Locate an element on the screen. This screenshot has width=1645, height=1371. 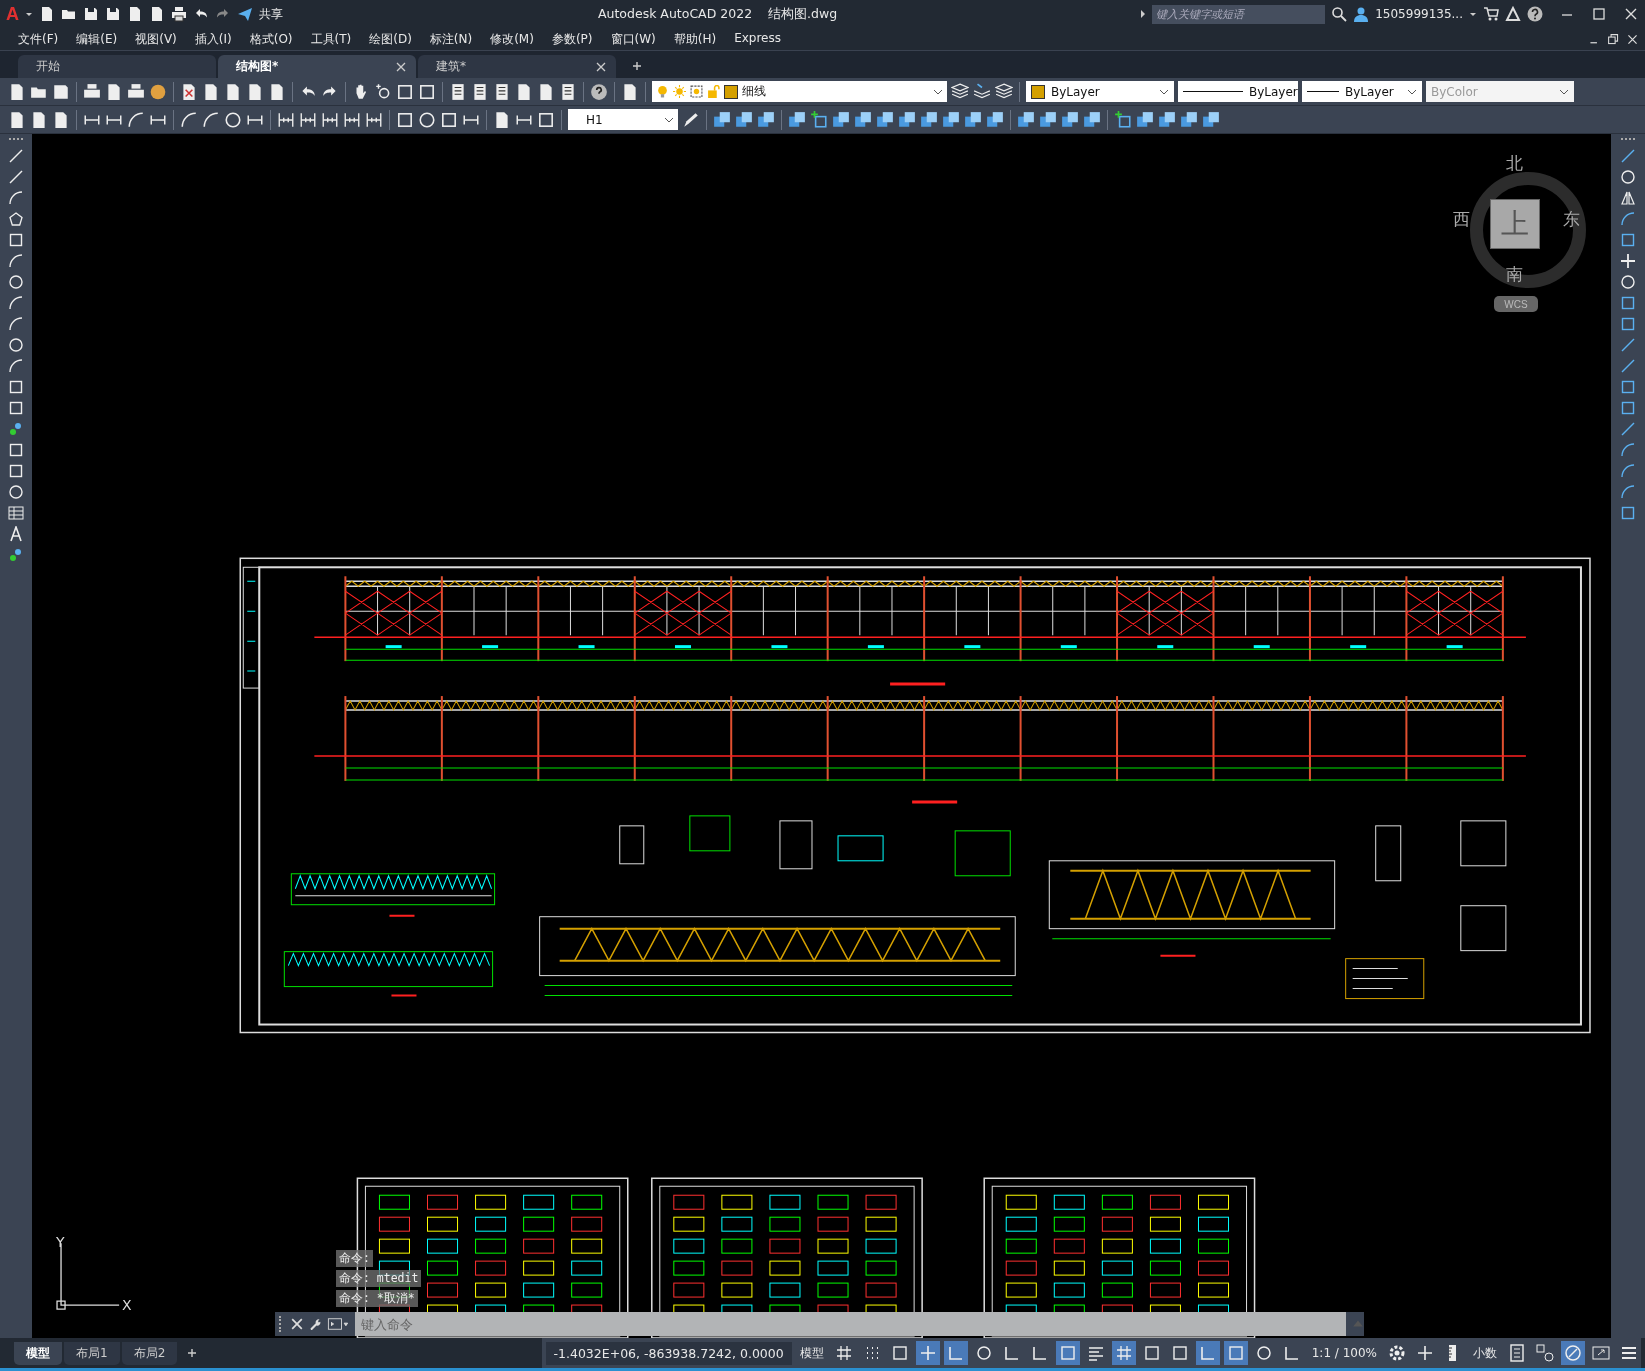
maximize-icon is located at coordinates (1599, 14).